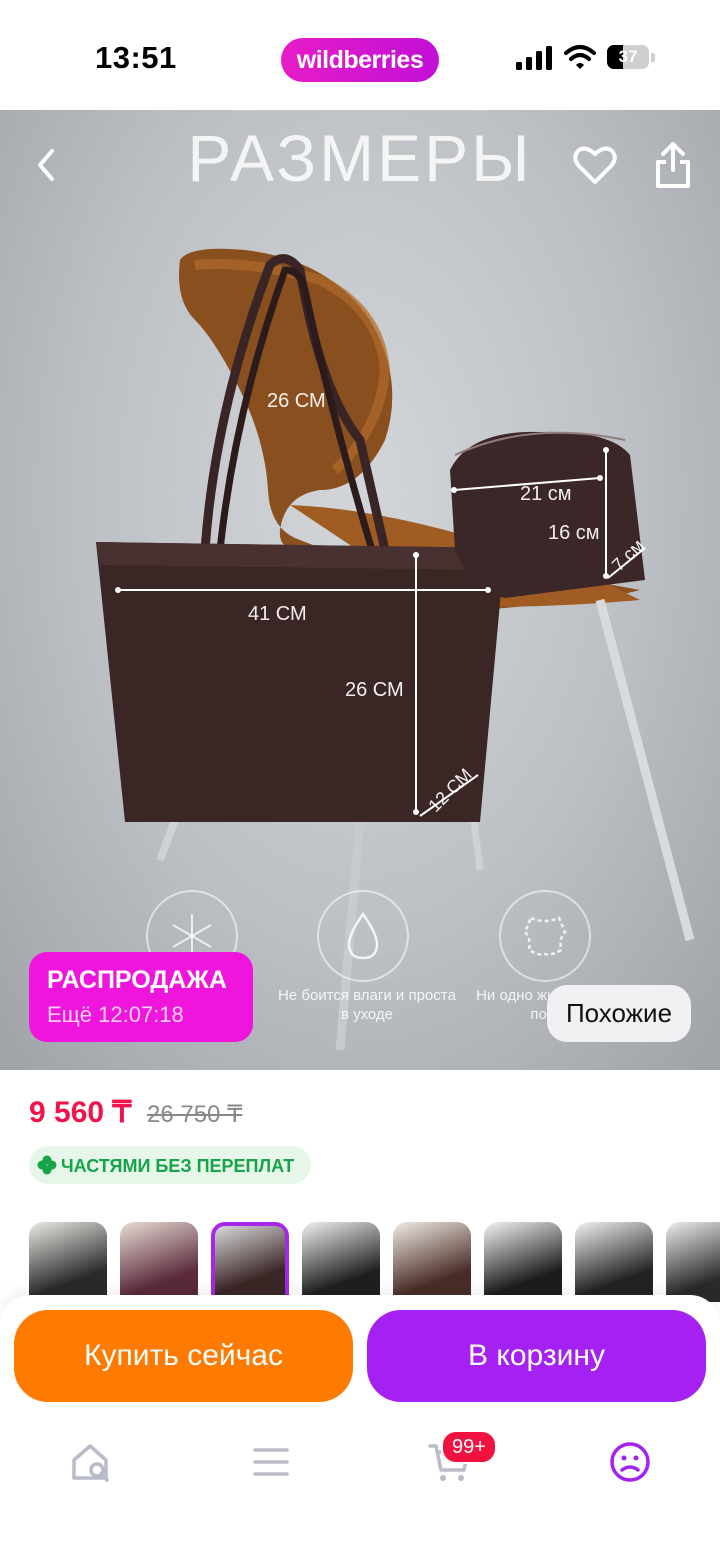 The height and width of the screenshot is (1565, 720). What do you see at coordinates (367, 1005) in the screenshot?
I see `feature-text: Не боится влаги и простa в уходе` at bounding box center [367, 1005].